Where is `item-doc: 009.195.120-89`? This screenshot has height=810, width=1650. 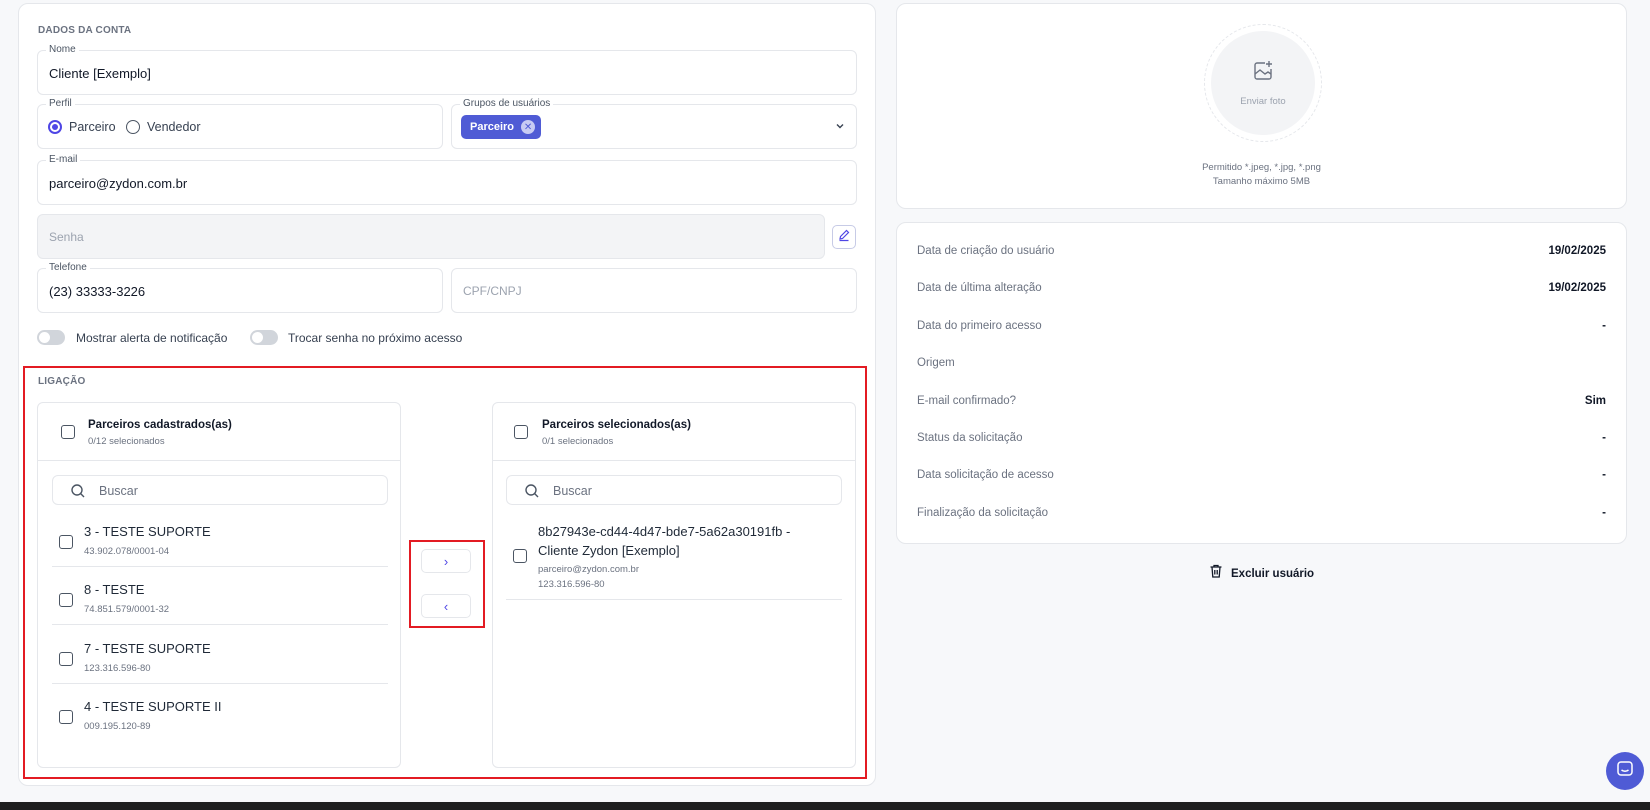
item-doc: 009.195.120-89 is located at coordinates (117, 726).